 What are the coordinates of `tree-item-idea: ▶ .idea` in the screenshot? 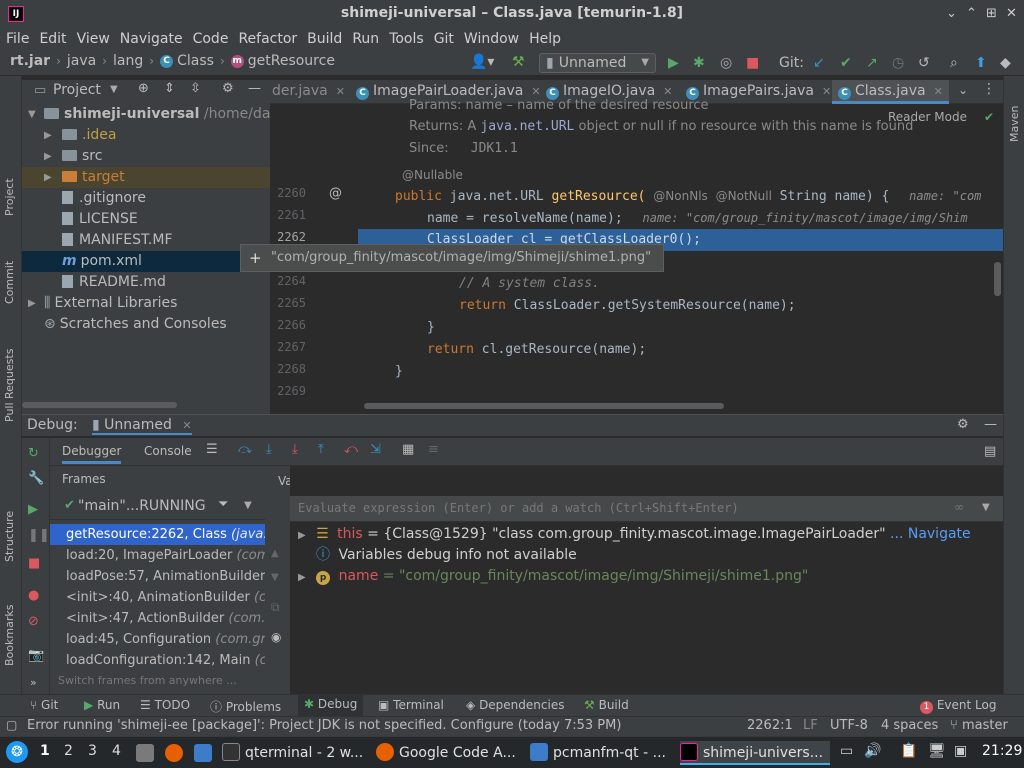 It's located at (146, 135).